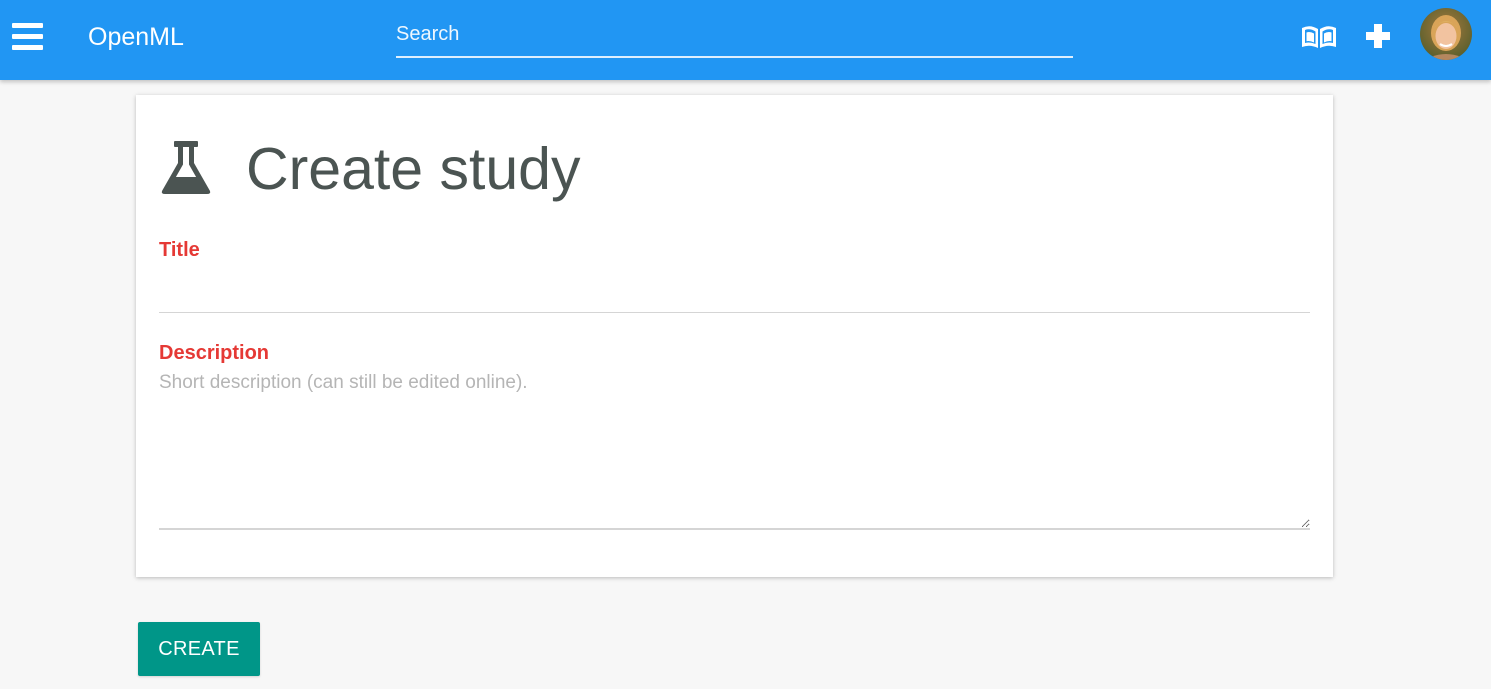 The width and height of the screenshot is (1491, 689). I want to click on create-button: CREATE, so click(199, 649).